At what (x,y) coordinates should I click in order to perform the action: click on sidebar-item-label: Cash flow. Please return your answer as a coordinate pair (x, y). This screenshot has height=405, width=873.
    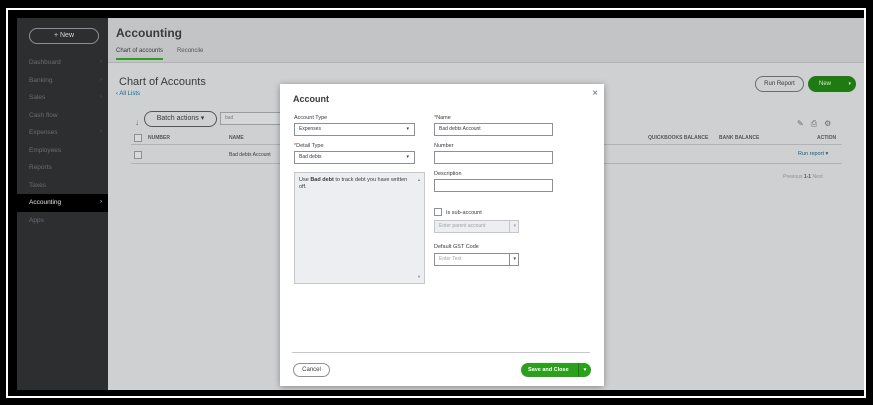
    Looking at the image, I should click on (43, 115).